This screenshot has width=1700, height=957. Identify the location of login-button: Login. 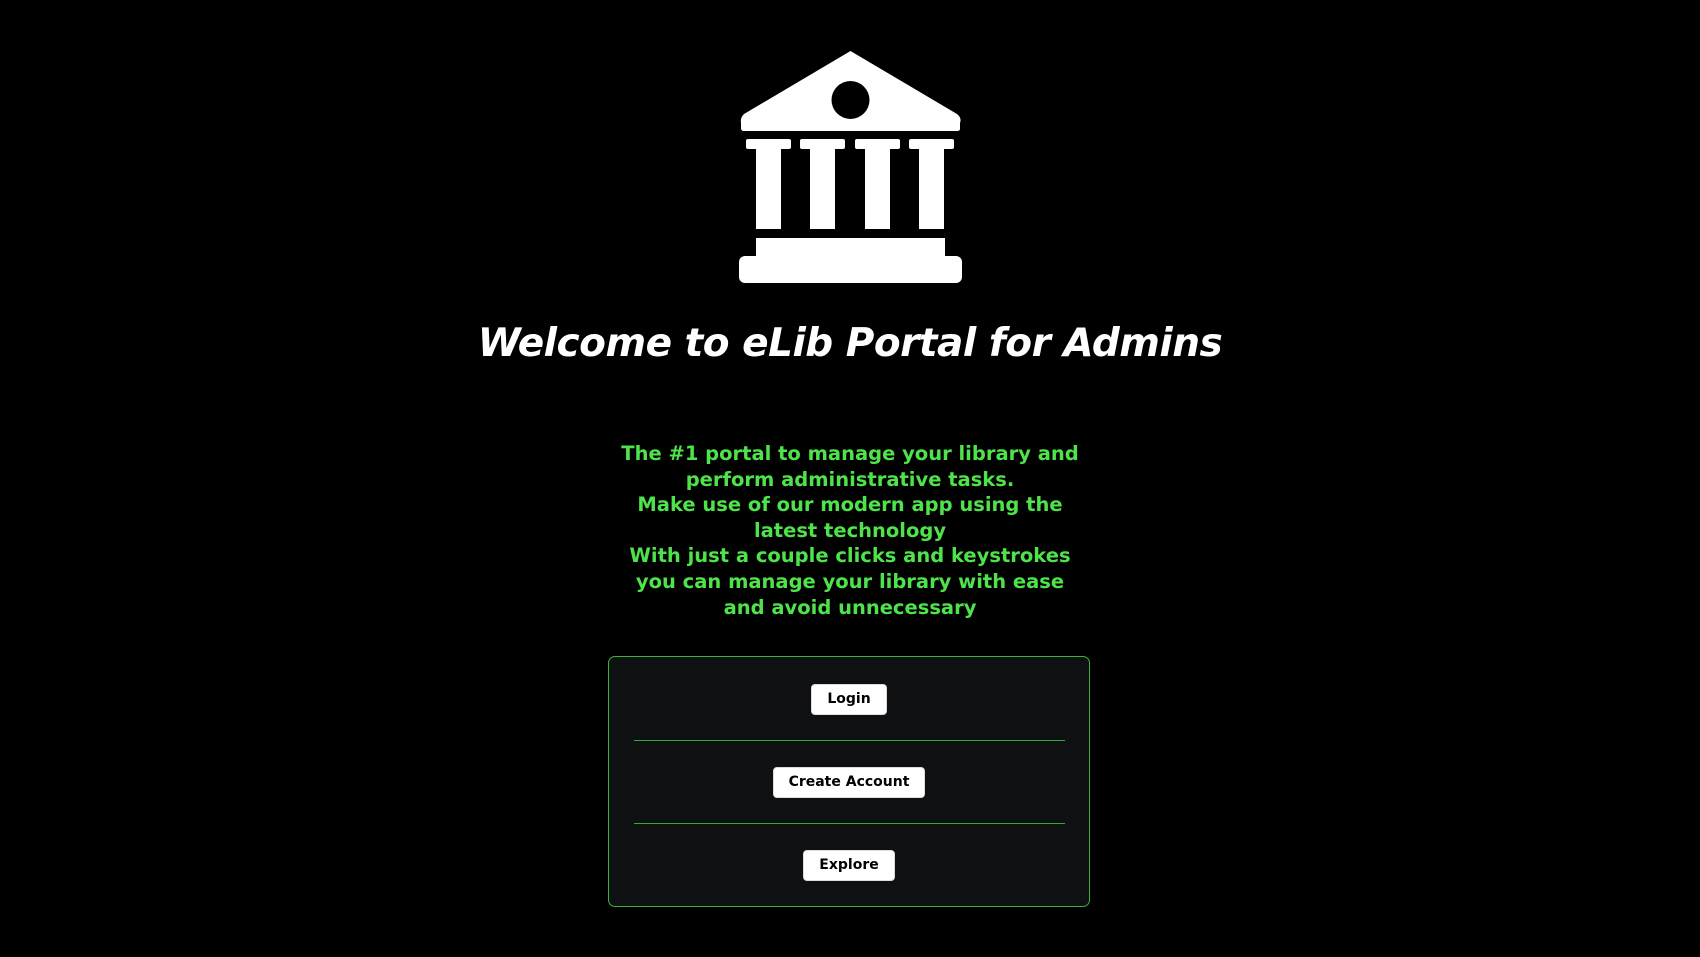
(849, 699).